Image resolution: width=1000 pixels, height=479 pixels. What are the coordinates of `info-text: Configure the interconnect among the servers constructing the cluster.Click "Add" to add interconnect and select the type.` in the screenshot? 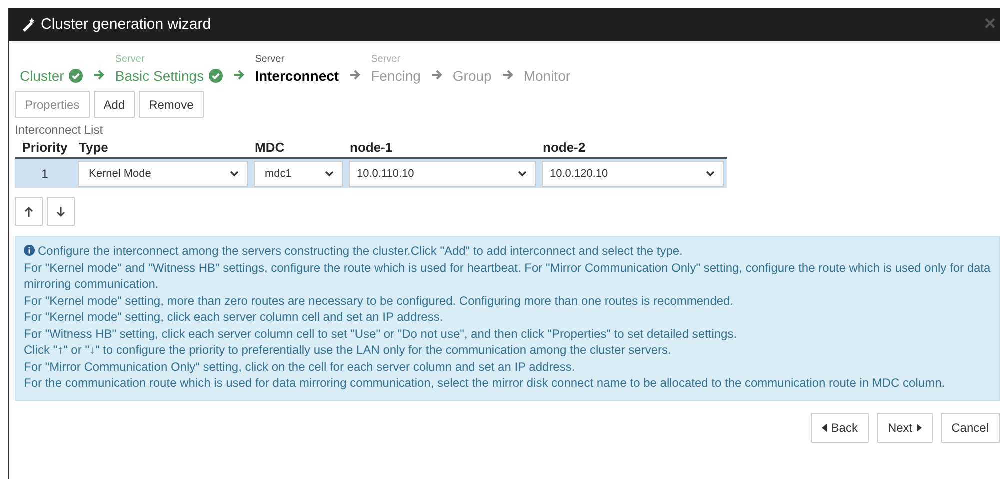 It's located at (360, 251).